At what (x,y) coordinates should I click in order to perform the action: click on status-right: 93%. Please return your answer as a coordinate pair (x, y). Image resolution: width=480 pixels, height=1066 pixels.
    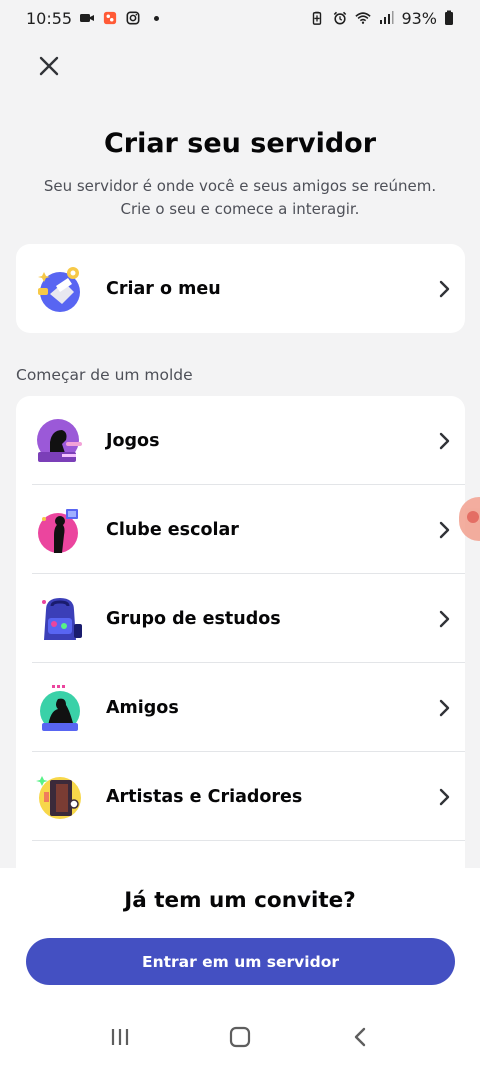
    Looking at the image, I should click on (381, 18).